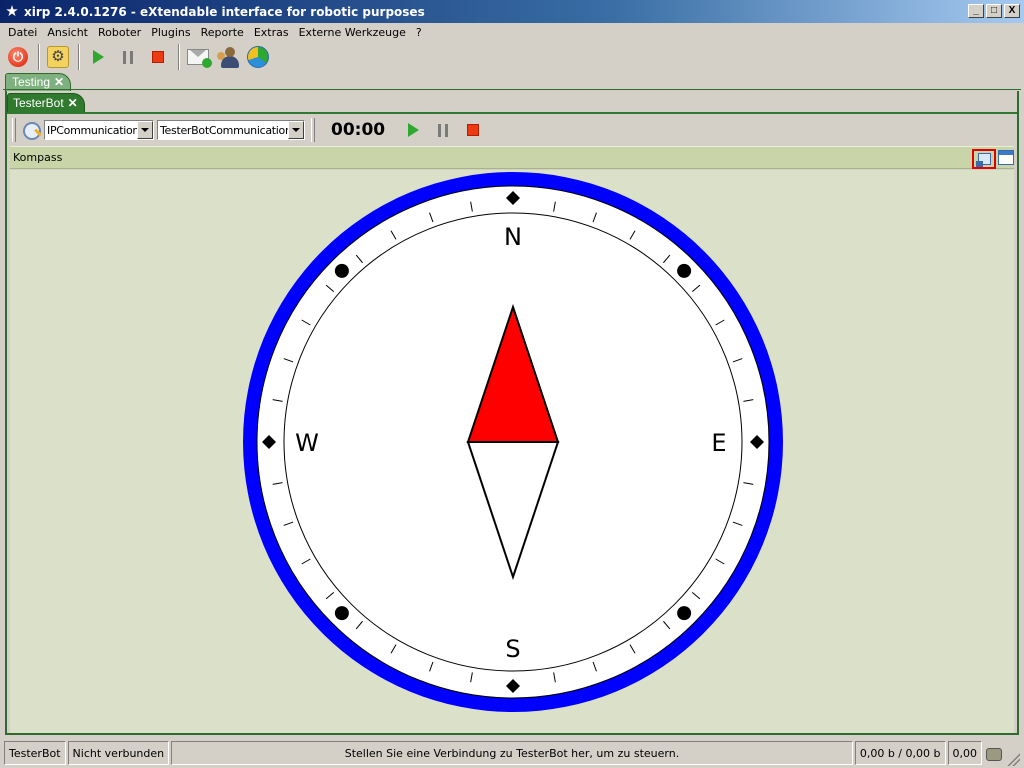  I want to click on connect-wizard-icon, so click(31, 130).